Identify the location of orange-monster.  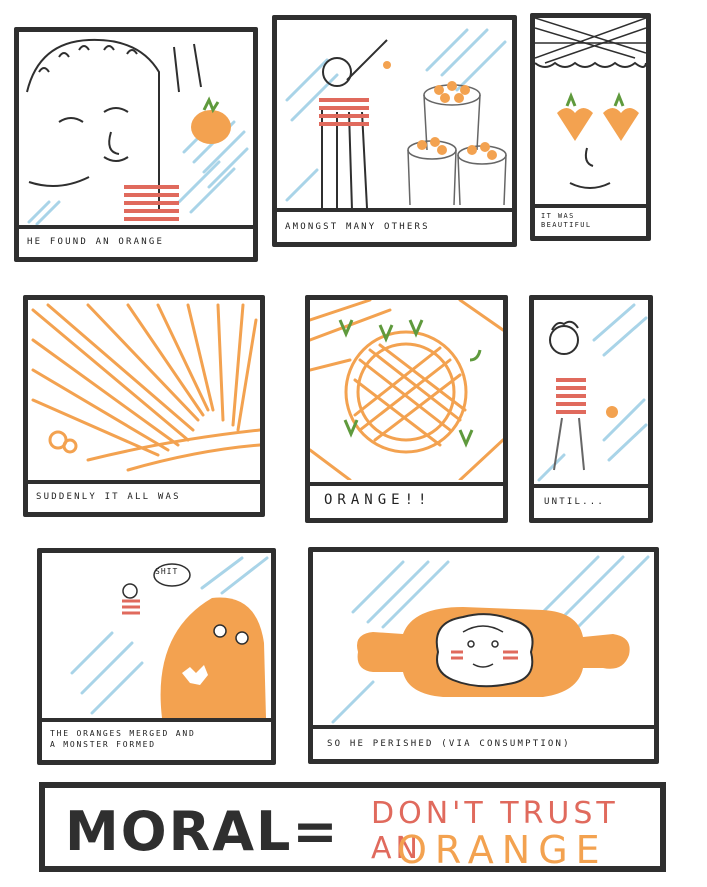
(213, 657).